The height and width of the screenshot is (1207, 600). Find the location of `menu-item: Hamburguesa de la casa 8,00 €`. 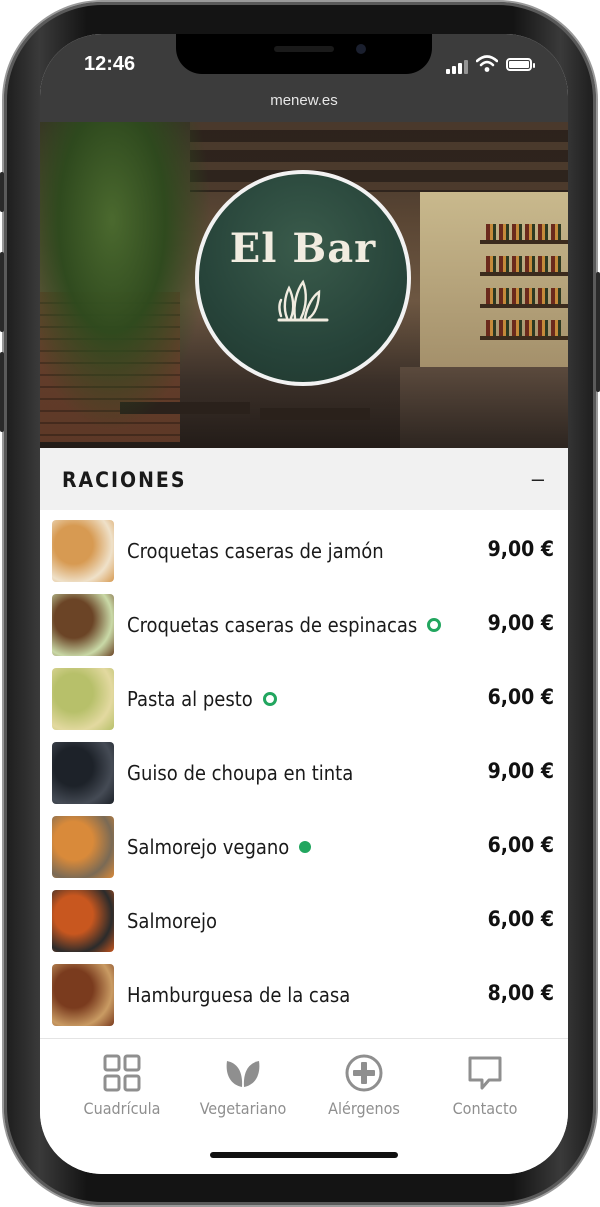

menu-item: Hamburguesa de la casa 8,00 € is located at coordinates (304, 991).